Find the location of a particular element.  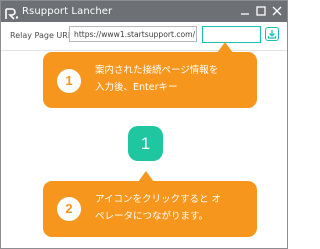

connection-key-input is located at coordinates (231, 34).